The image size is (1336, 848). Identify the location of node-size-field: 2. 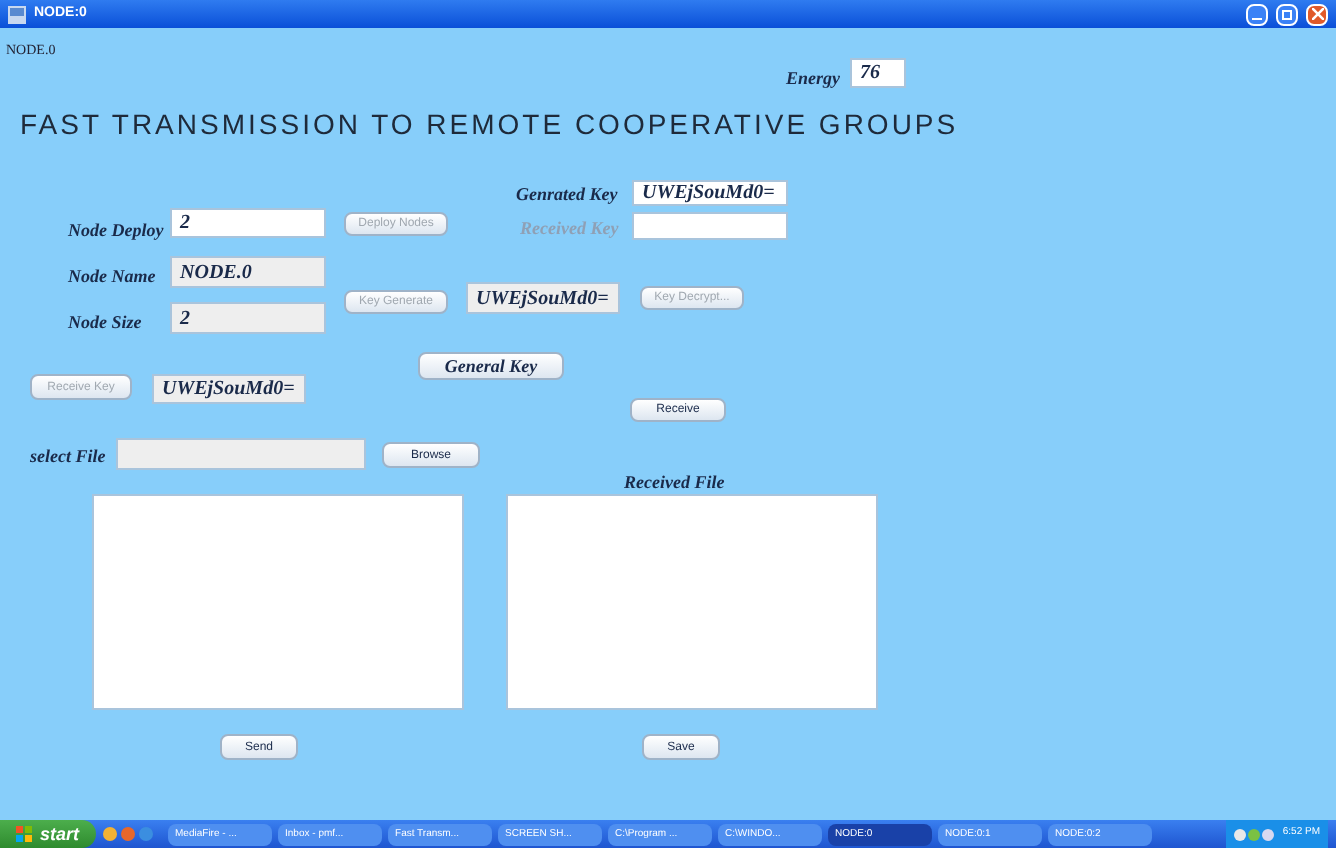
(248, 318).